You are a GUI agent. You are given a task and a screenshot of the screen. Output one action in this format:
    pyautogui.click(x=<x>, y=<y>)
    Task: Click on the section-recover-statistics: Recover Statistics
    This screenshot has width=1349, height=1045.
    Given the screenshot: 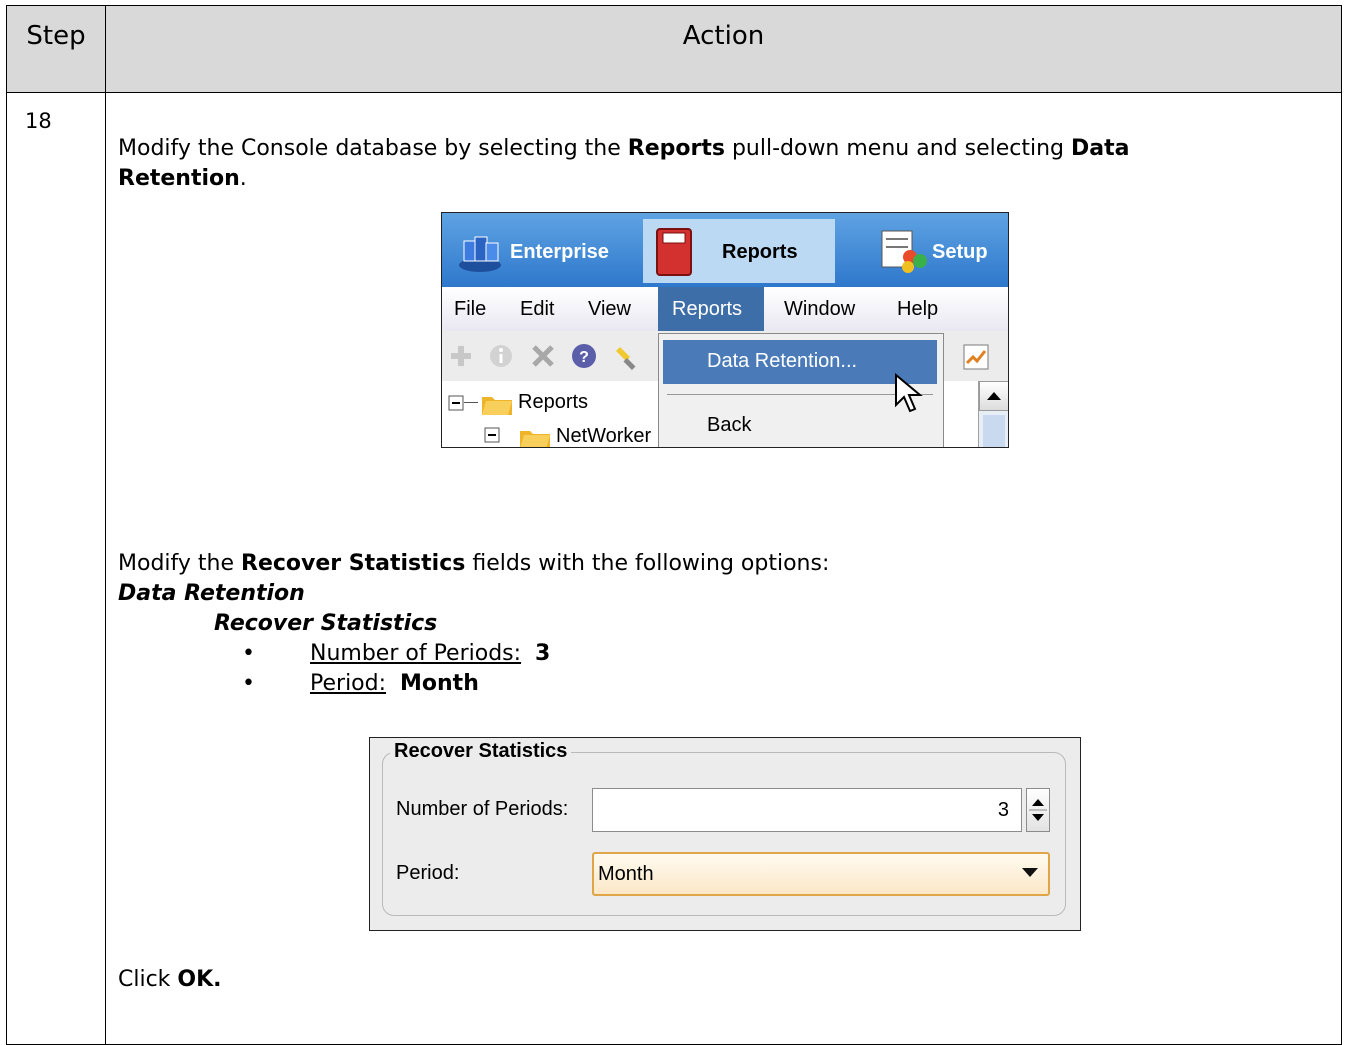 What is the action you would take?
    pyautogui.click(x=326, y=623)
    